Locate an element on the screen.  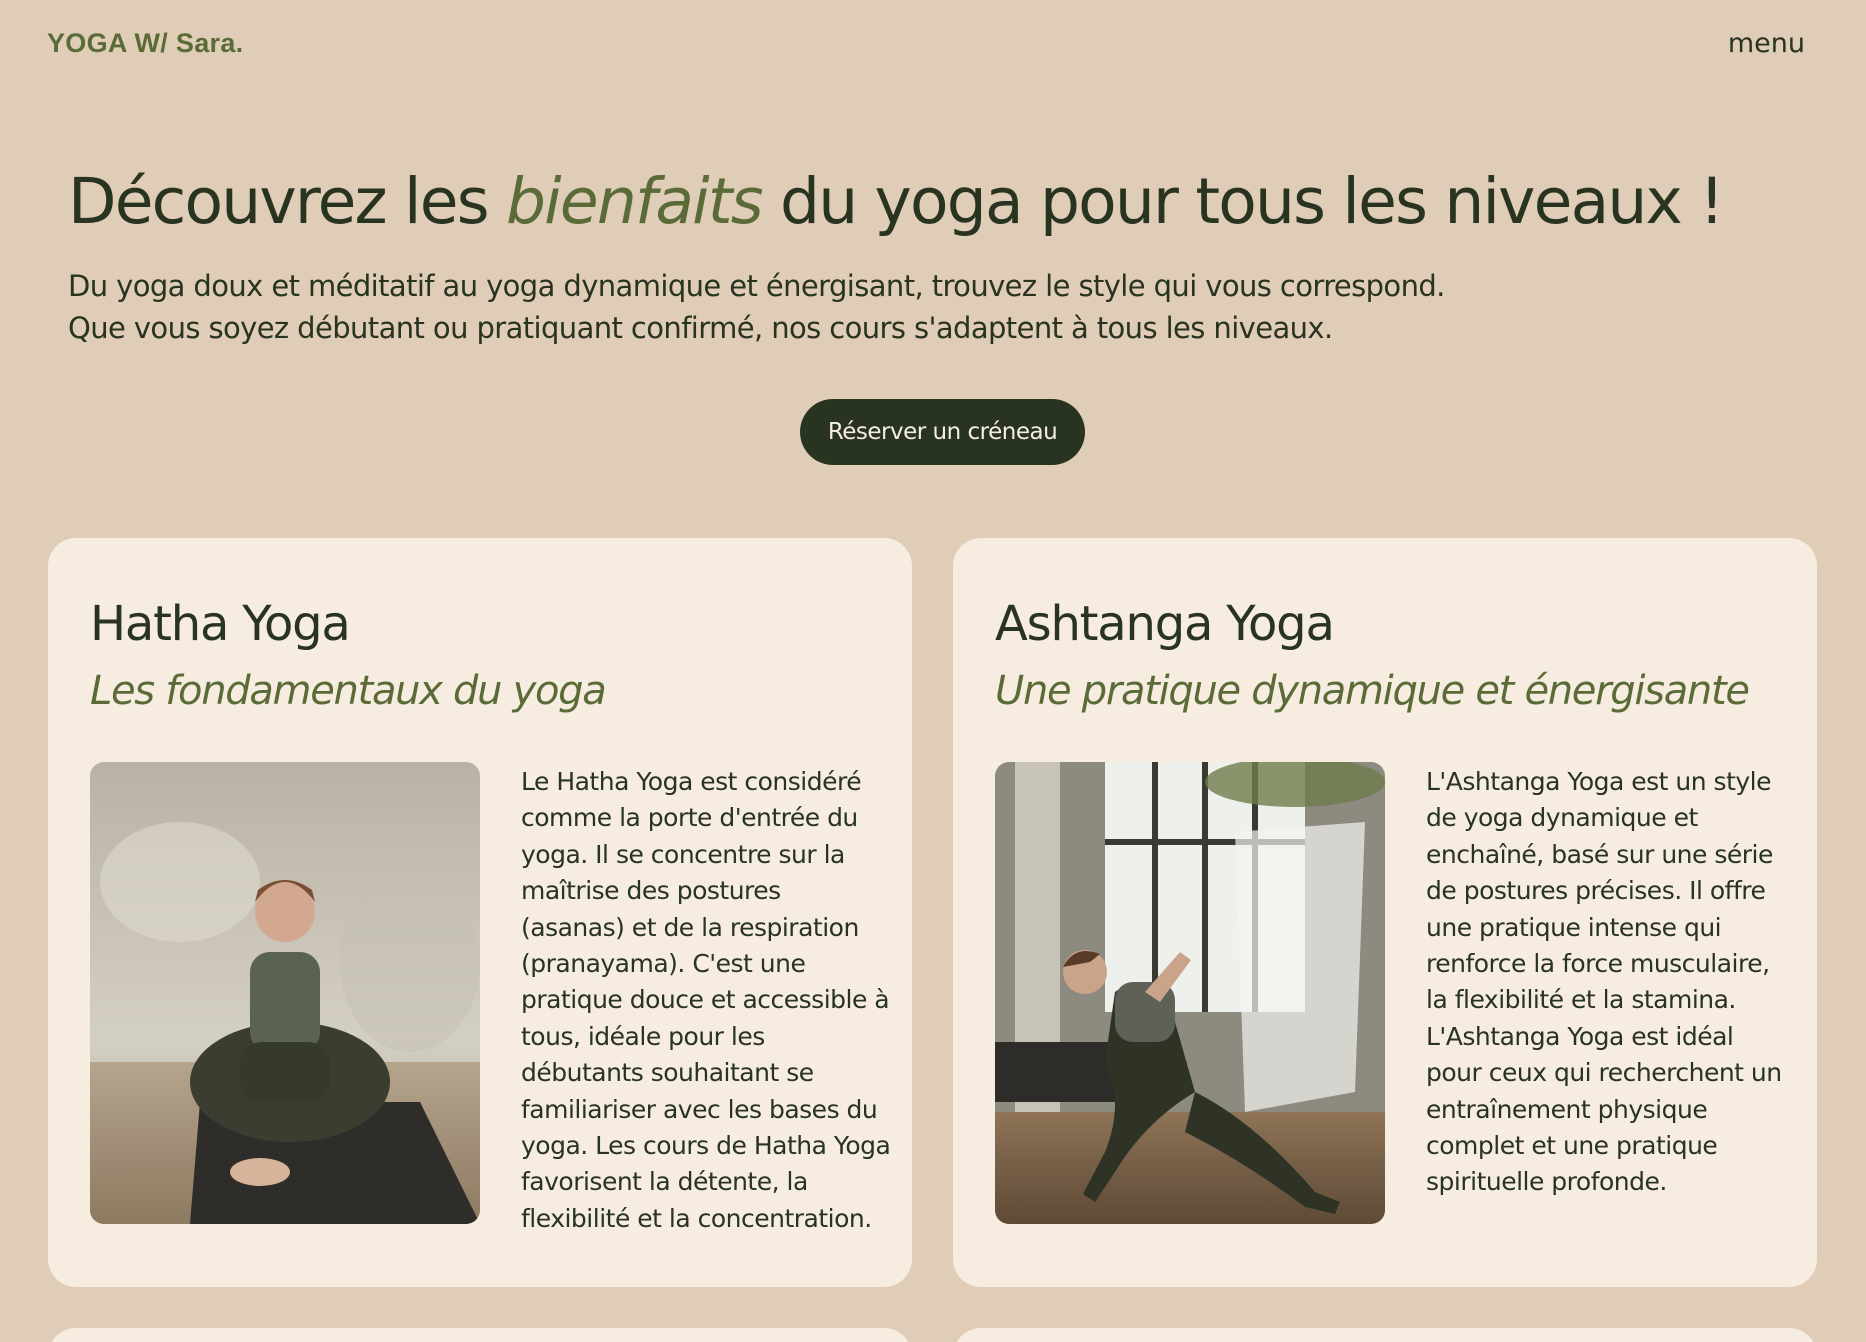
hatha-yoga-photo is located at coordinates (285, 993).